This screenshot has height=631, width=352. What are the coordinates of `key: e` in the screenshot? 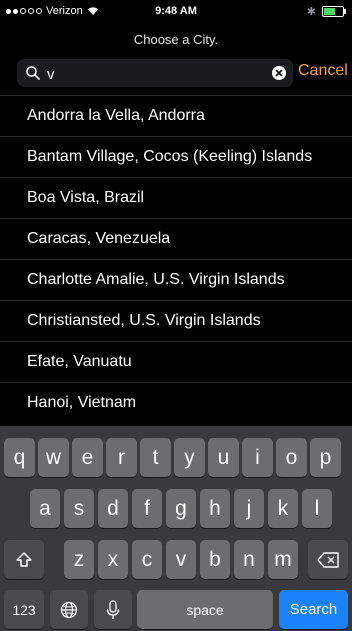 It's located at (87, 457).